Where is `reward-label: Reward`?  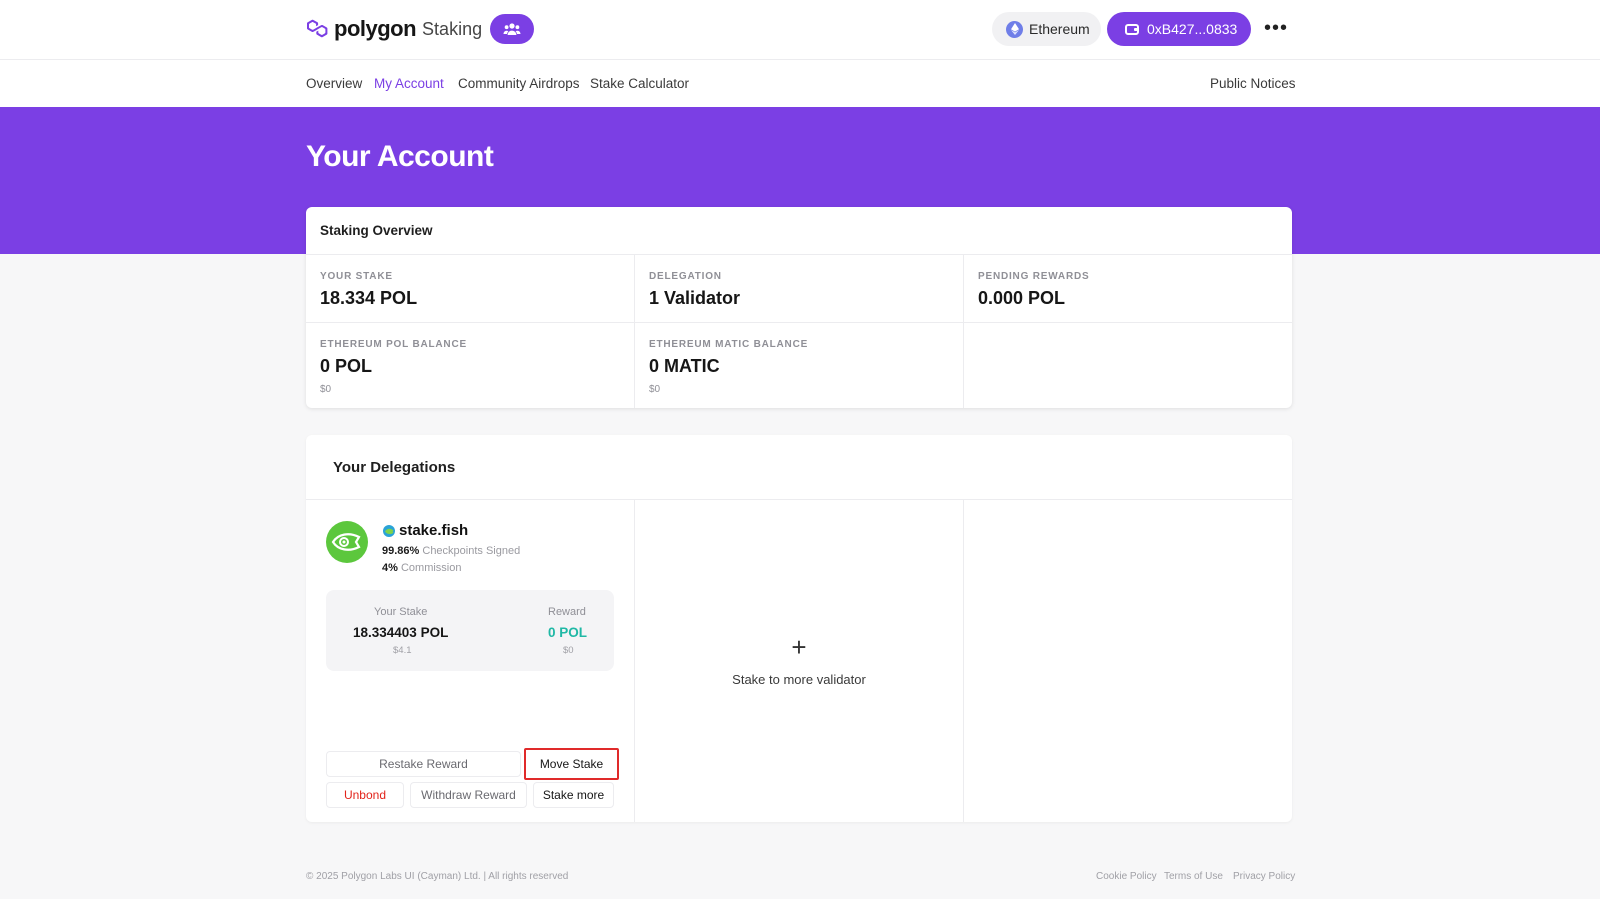
reward-label: Reward is located at coordinates (567, 612).